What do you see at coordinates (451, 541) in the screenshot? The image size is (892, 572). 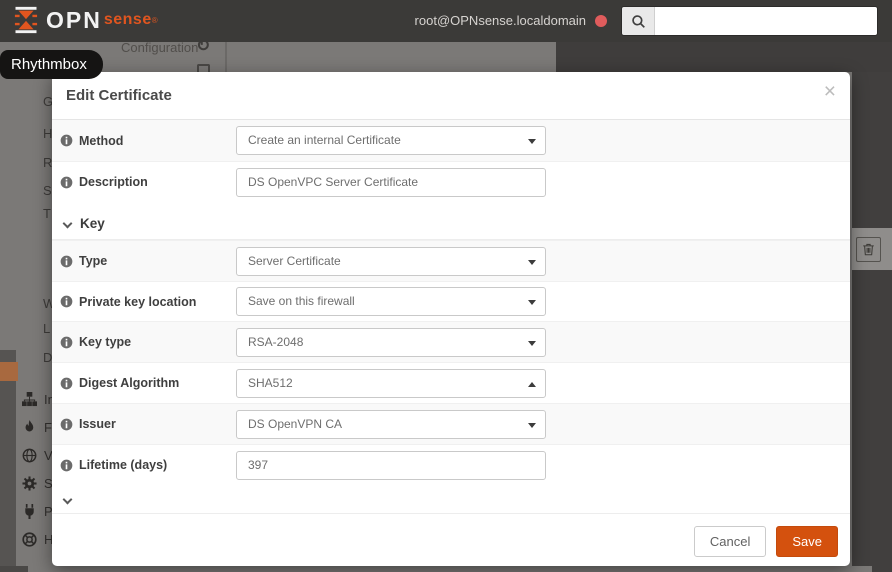 I see `dialog-footer: Cancel Save` at bounding box center [451, 541].